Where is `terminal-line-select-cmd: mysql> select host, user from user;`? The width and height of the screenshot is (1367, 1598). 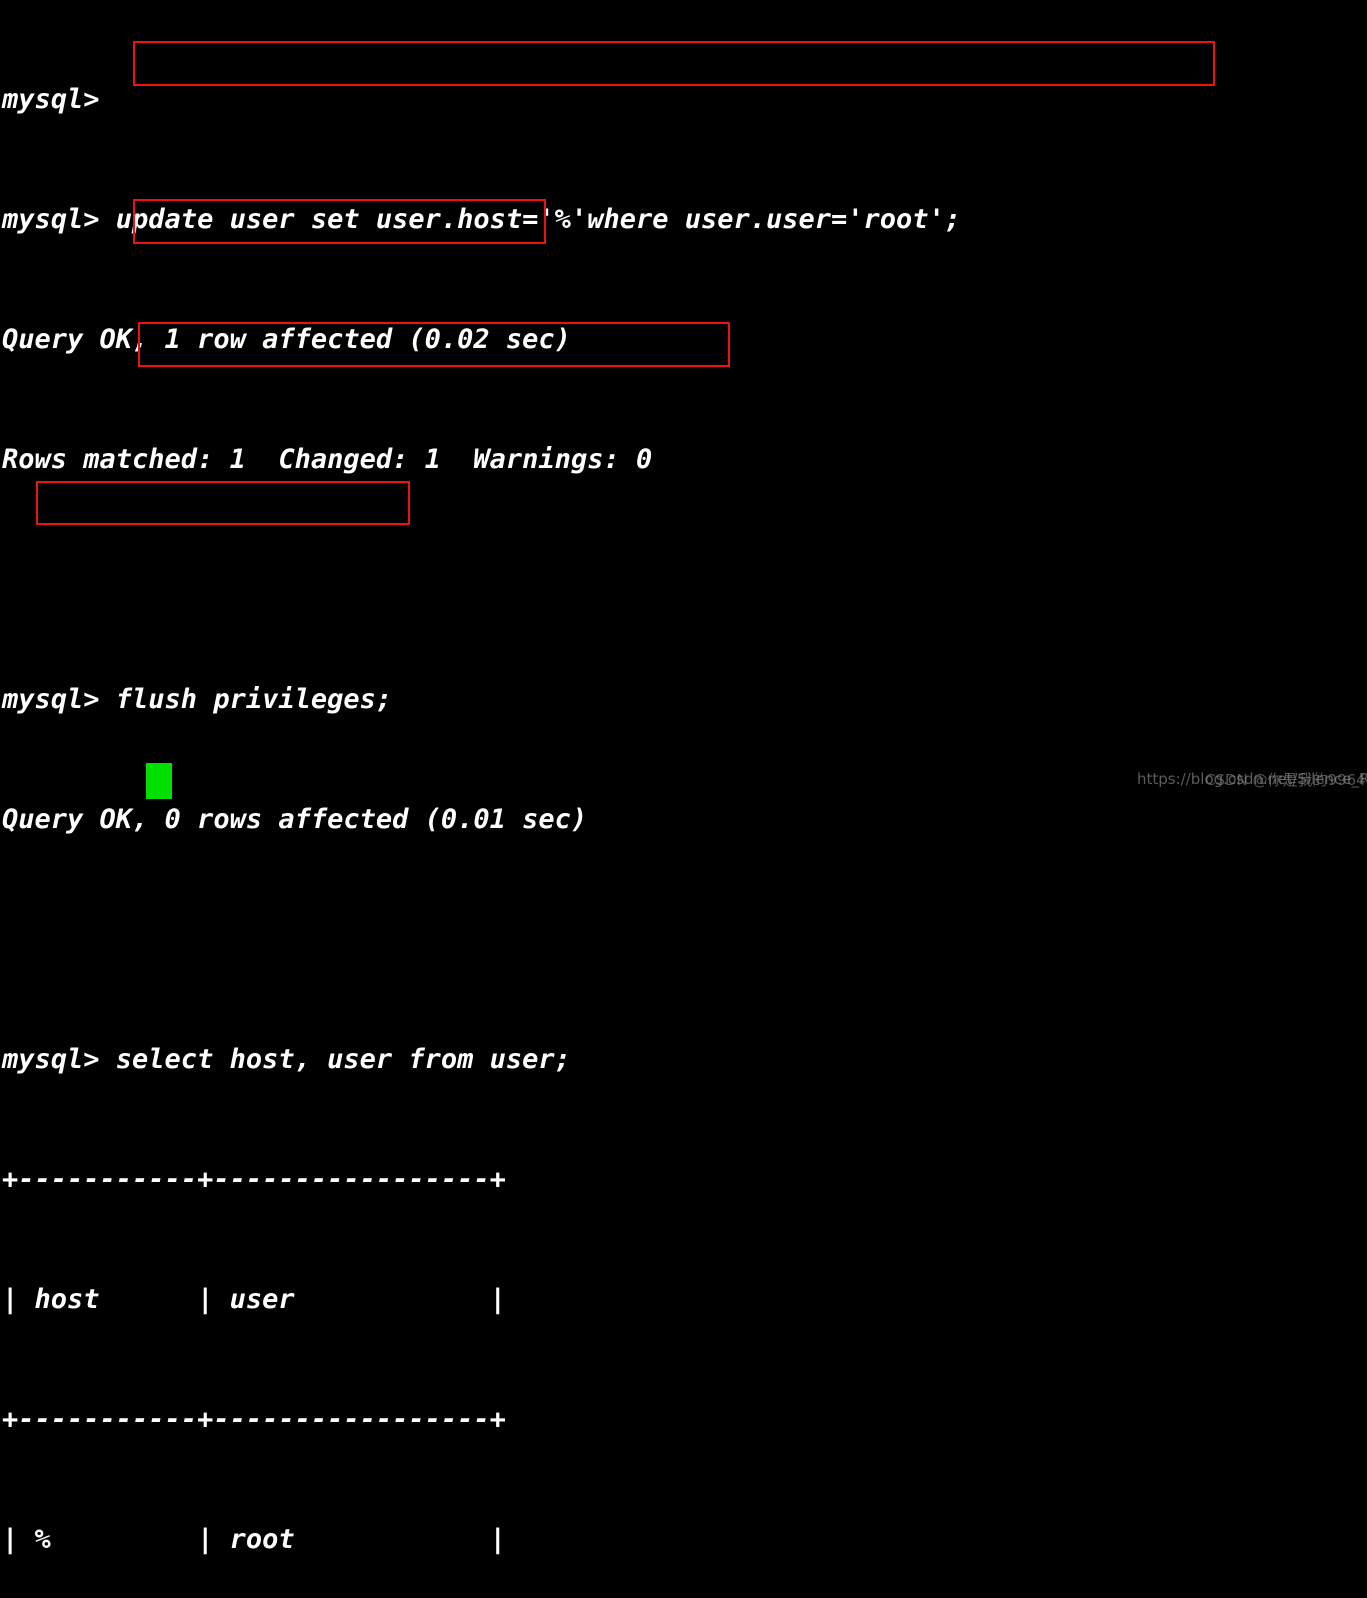
terminal-line-select-cmd: mysql> select host, user from user; is located at coordinates (286, 1059).